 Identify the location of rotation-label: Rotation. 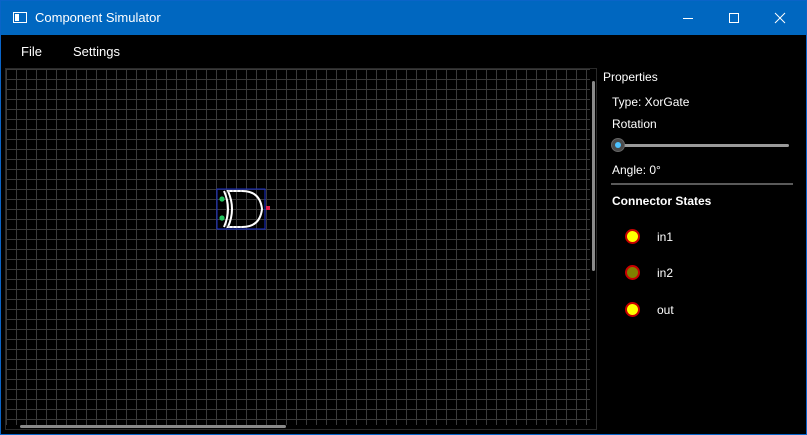
(634, 124).